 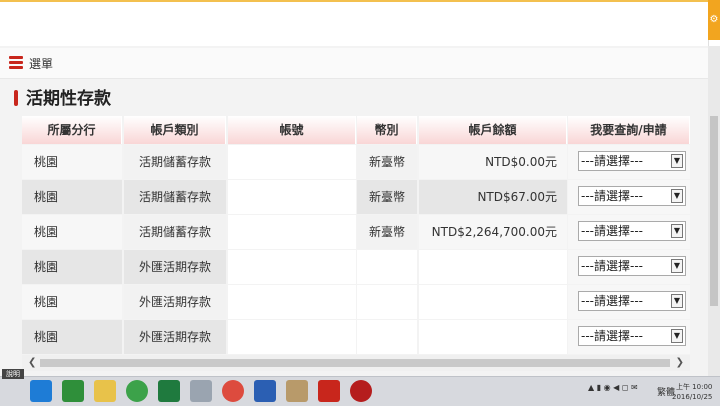 I want to click on section-title: 活期性存款, so click(x=62, y=96).